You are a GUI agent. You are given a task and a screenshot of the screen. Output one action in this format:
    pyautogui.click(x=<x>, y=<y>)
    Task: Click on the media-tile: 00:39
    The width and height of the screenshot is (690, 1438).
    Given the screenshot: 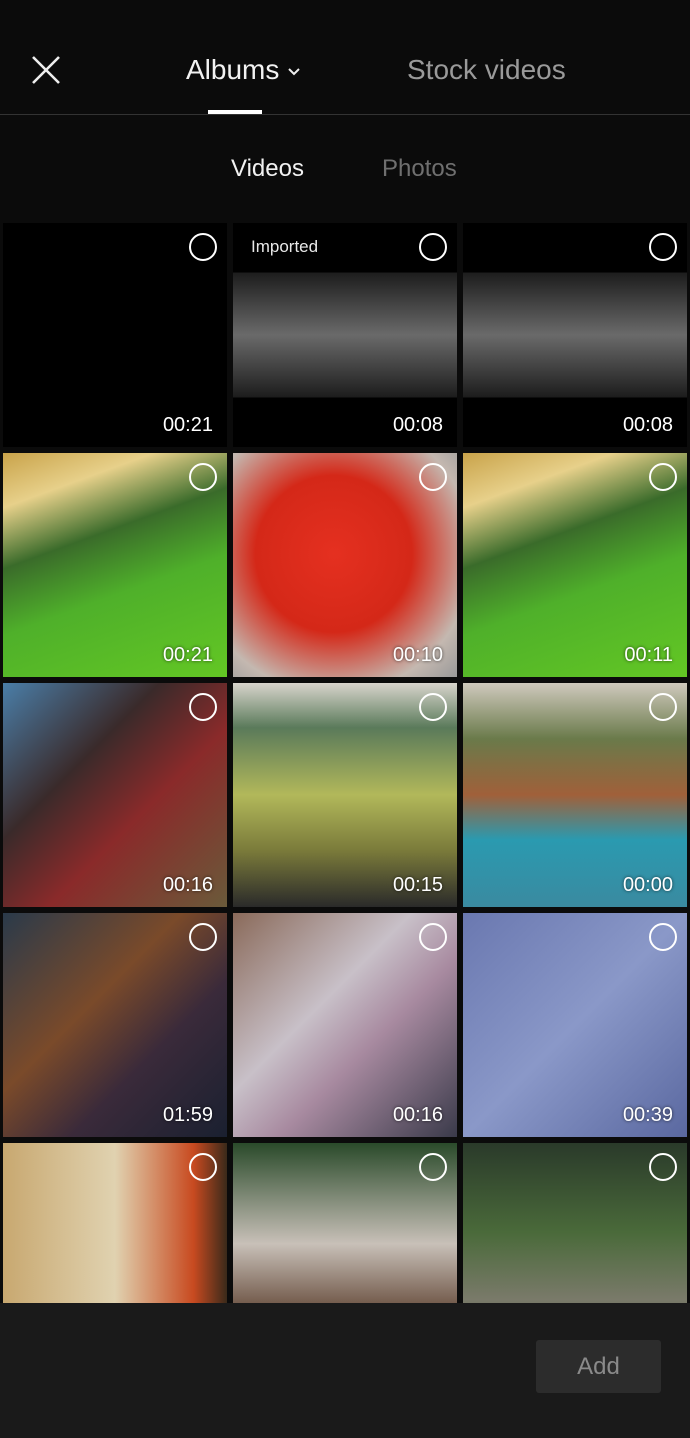 What is the action you would take?
    pyautogui.click(x=575, y=1025)
    